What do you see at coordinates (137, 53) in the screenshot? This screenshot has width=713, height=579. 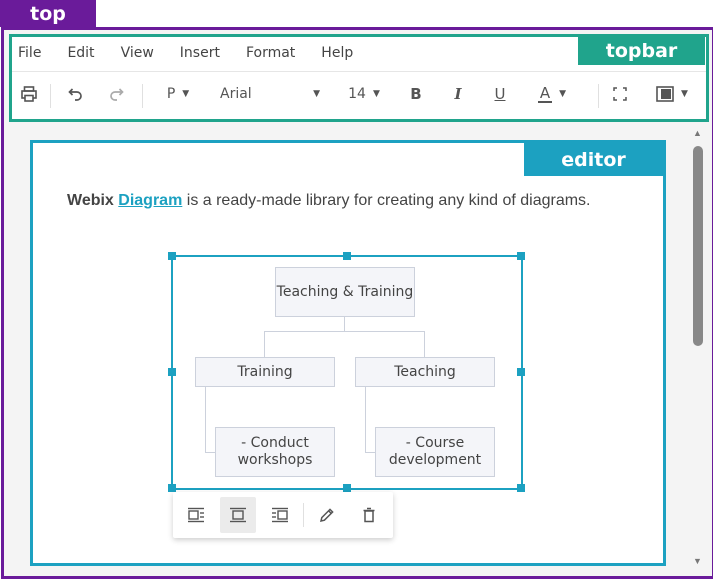 I see `menu-view: View` at bounding box center [137, 53].